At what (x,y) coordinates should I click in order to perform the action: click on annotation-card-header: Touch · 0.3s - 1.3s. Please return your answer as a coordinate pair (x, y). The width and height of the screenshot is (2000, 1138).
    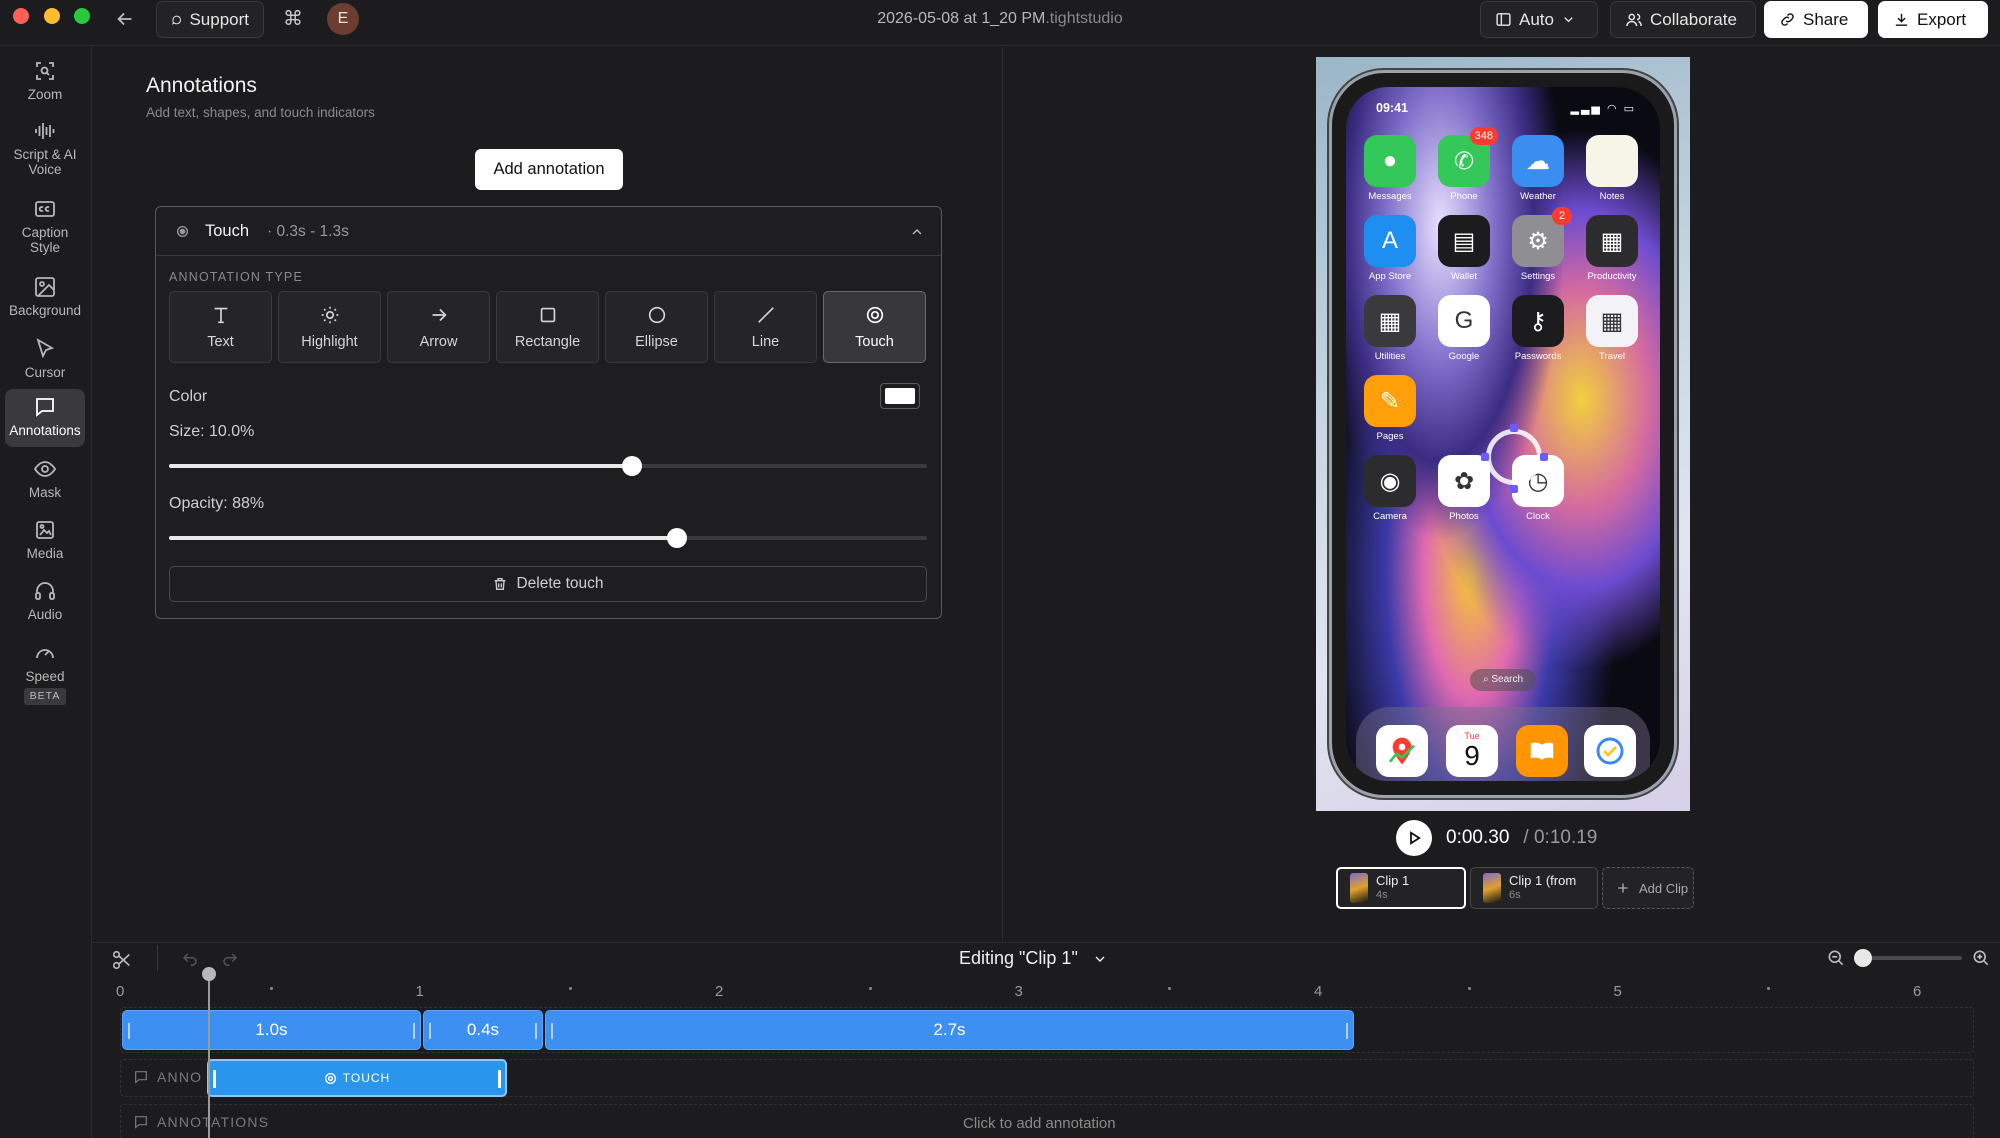
    Looking at the image, I should click on (548, 231).